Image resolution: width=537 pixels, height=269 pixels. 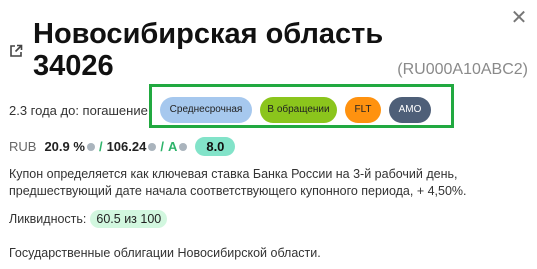 I want to click on tag-status: В обращении, so click(x=298, y=110).